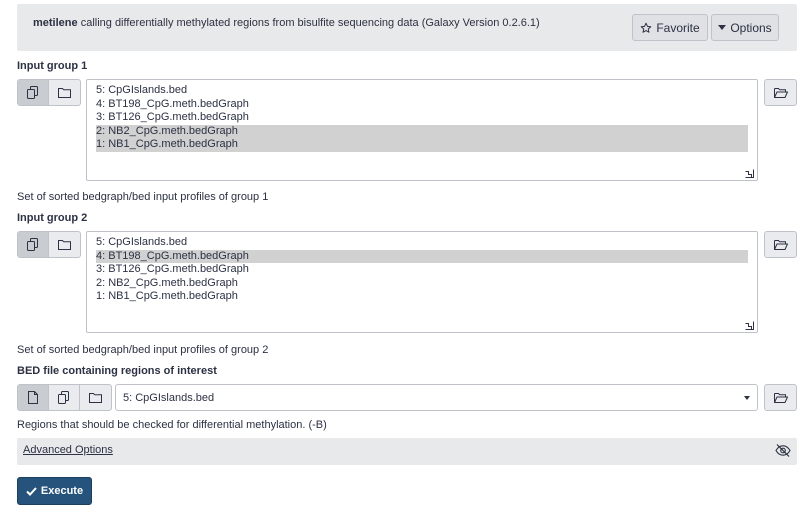 Image resolution: width=808 pixels, height=512 pixels. What do you see at coordinates (117, 371) in the screenshot?
I see `bed-file-label: BED file containing regions of interest` at bounding box center [117, 371].